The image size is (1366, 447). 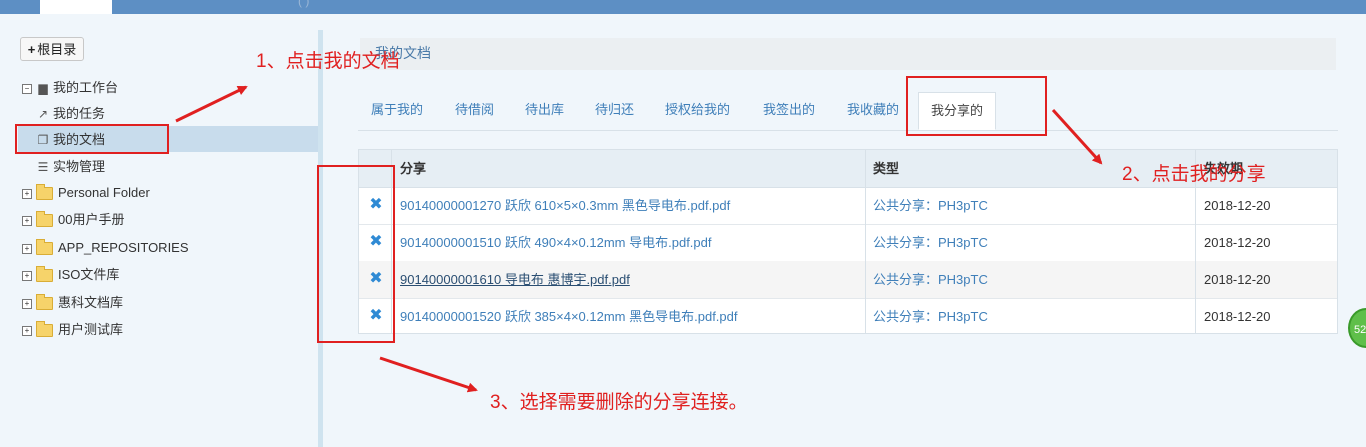 I want to click on annotation-step-1: 1、点击我的文档, so click(x=328, y=61).